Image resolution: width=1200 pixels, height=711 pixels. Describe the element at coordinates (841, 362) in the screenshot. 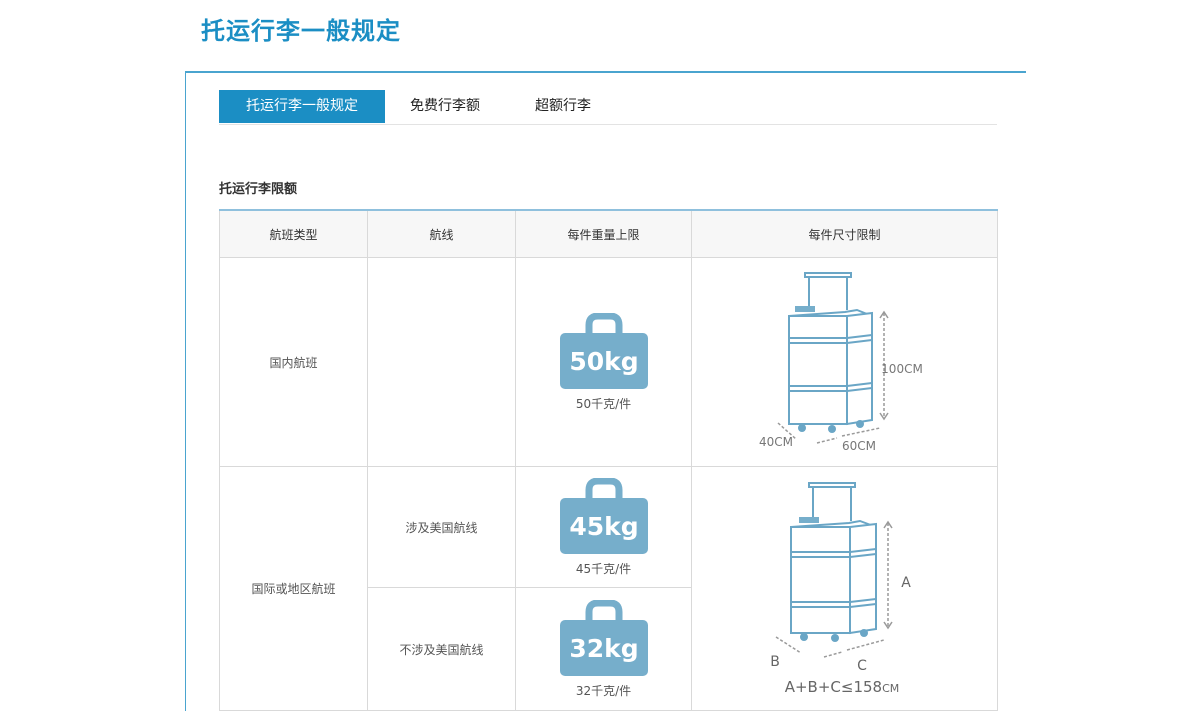

I see `suitcase-domestic-icon: 100CM 40CM 60CM` at that location.